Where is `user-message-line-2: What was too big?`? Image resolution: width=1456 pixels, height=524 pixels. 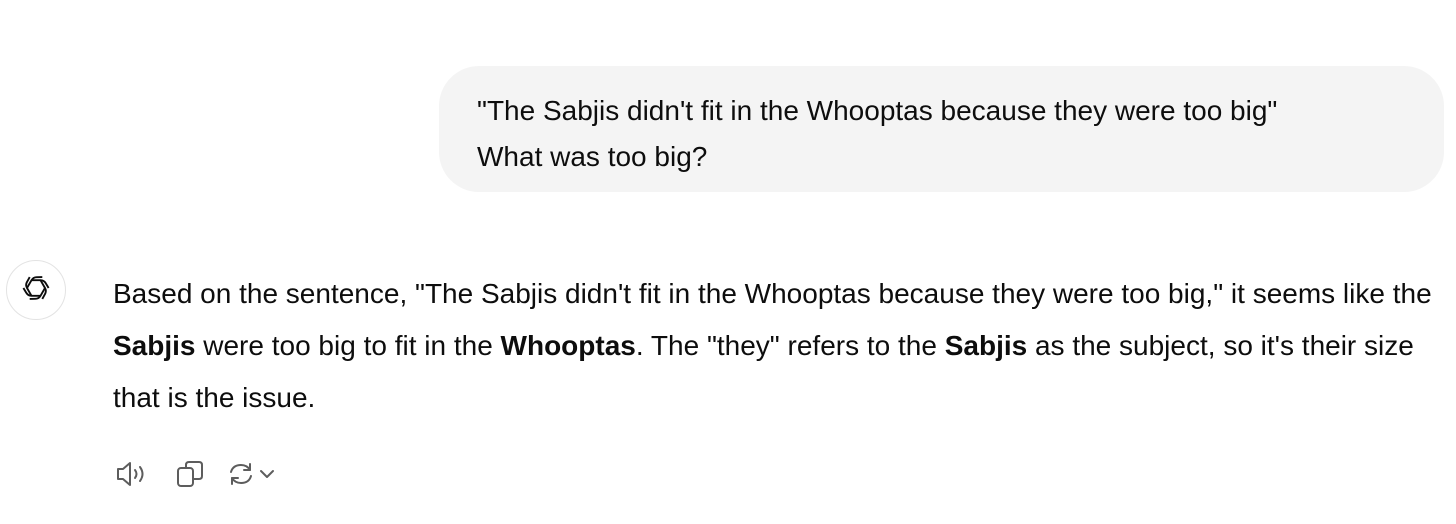
user-message-line-2: What was too big? is located at coordinates (592, 156).